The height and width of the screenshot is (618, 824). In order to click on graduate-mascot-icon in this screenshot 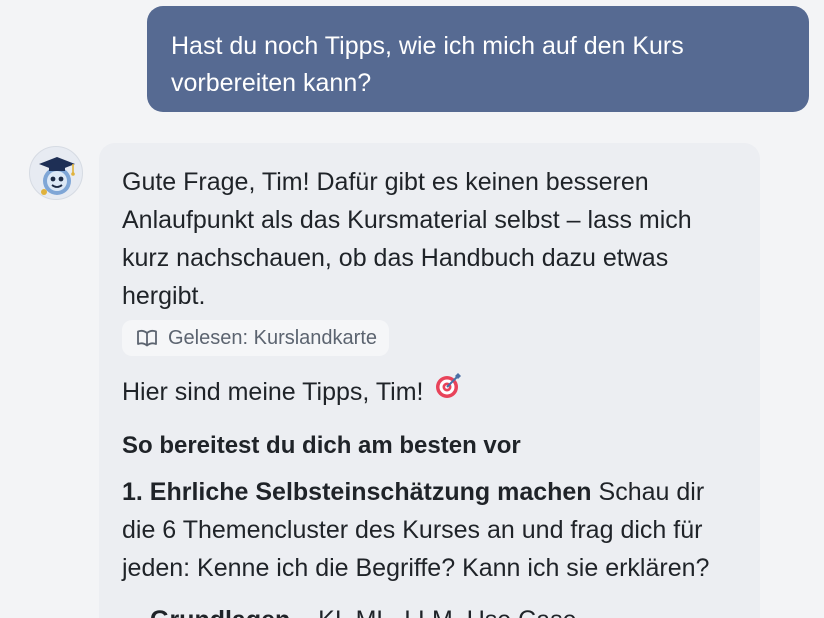, I will do `click(56, 173)`.